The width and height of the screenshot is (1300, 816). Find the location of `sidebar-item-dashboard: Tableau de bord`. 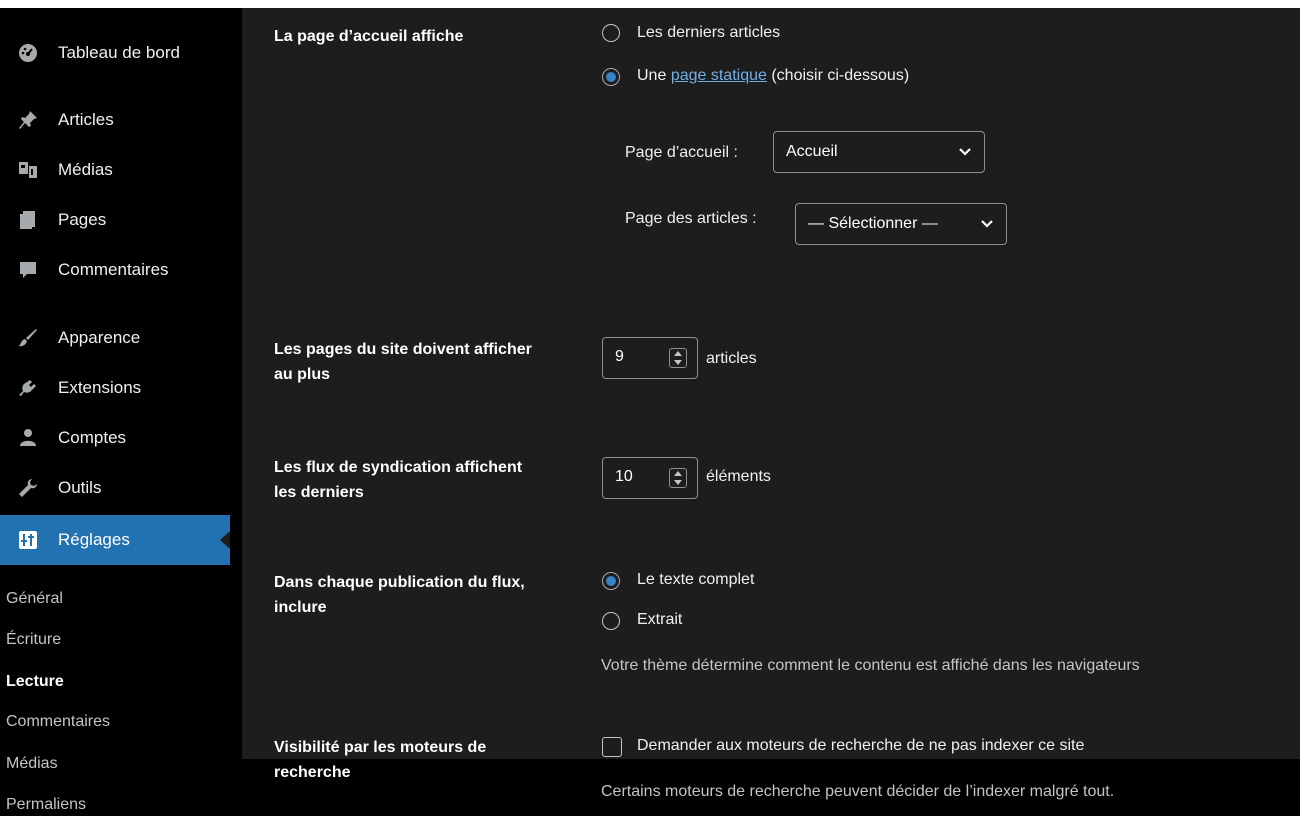

sidebar-item-dashboard: Tableau de bord is located at coordinates (121, 53).